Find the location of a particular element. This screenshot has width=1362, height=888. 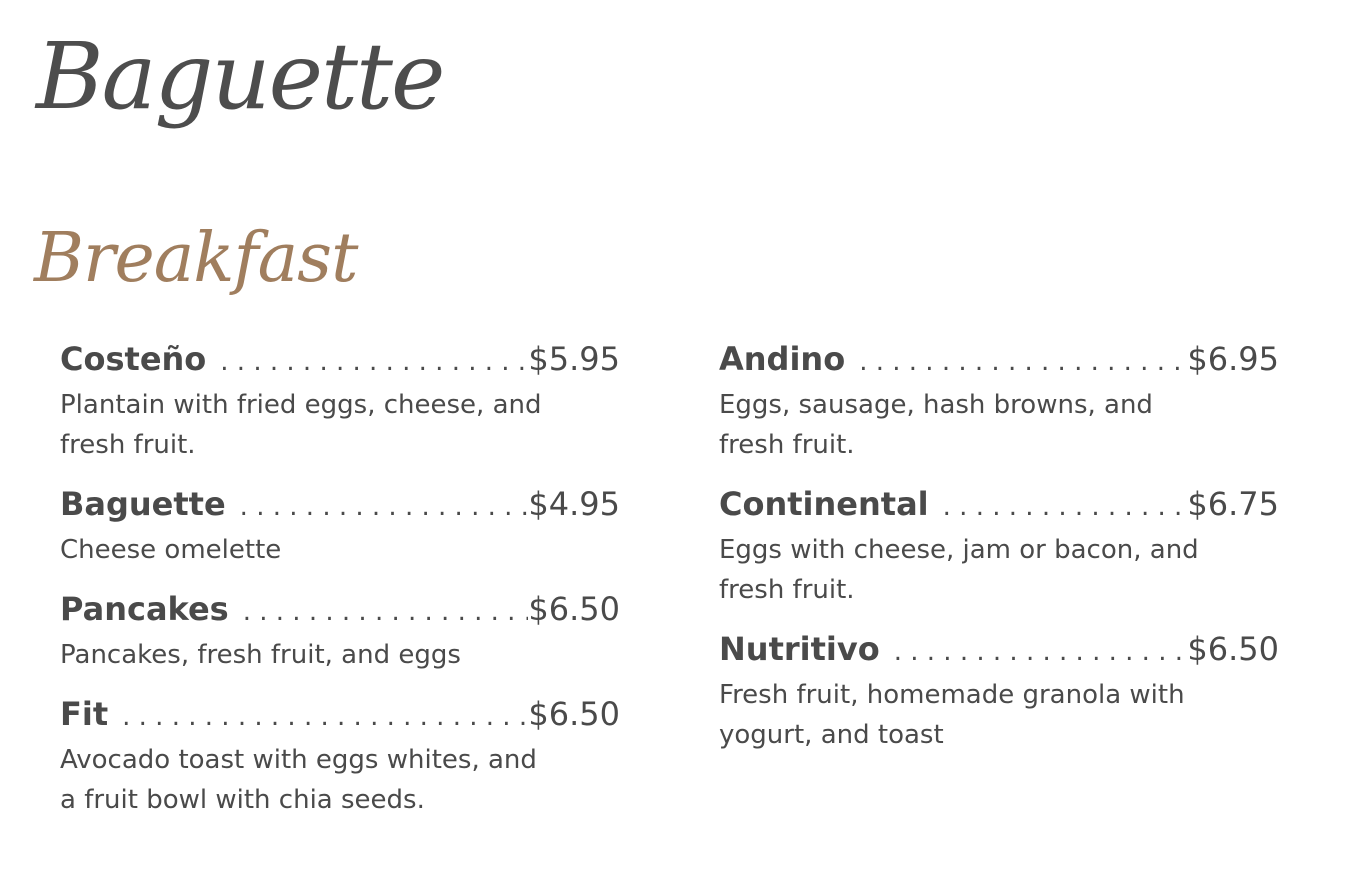

menu-item-description: Pancakes, fresh fruit, and eggs is located at coordinates (260, 655).